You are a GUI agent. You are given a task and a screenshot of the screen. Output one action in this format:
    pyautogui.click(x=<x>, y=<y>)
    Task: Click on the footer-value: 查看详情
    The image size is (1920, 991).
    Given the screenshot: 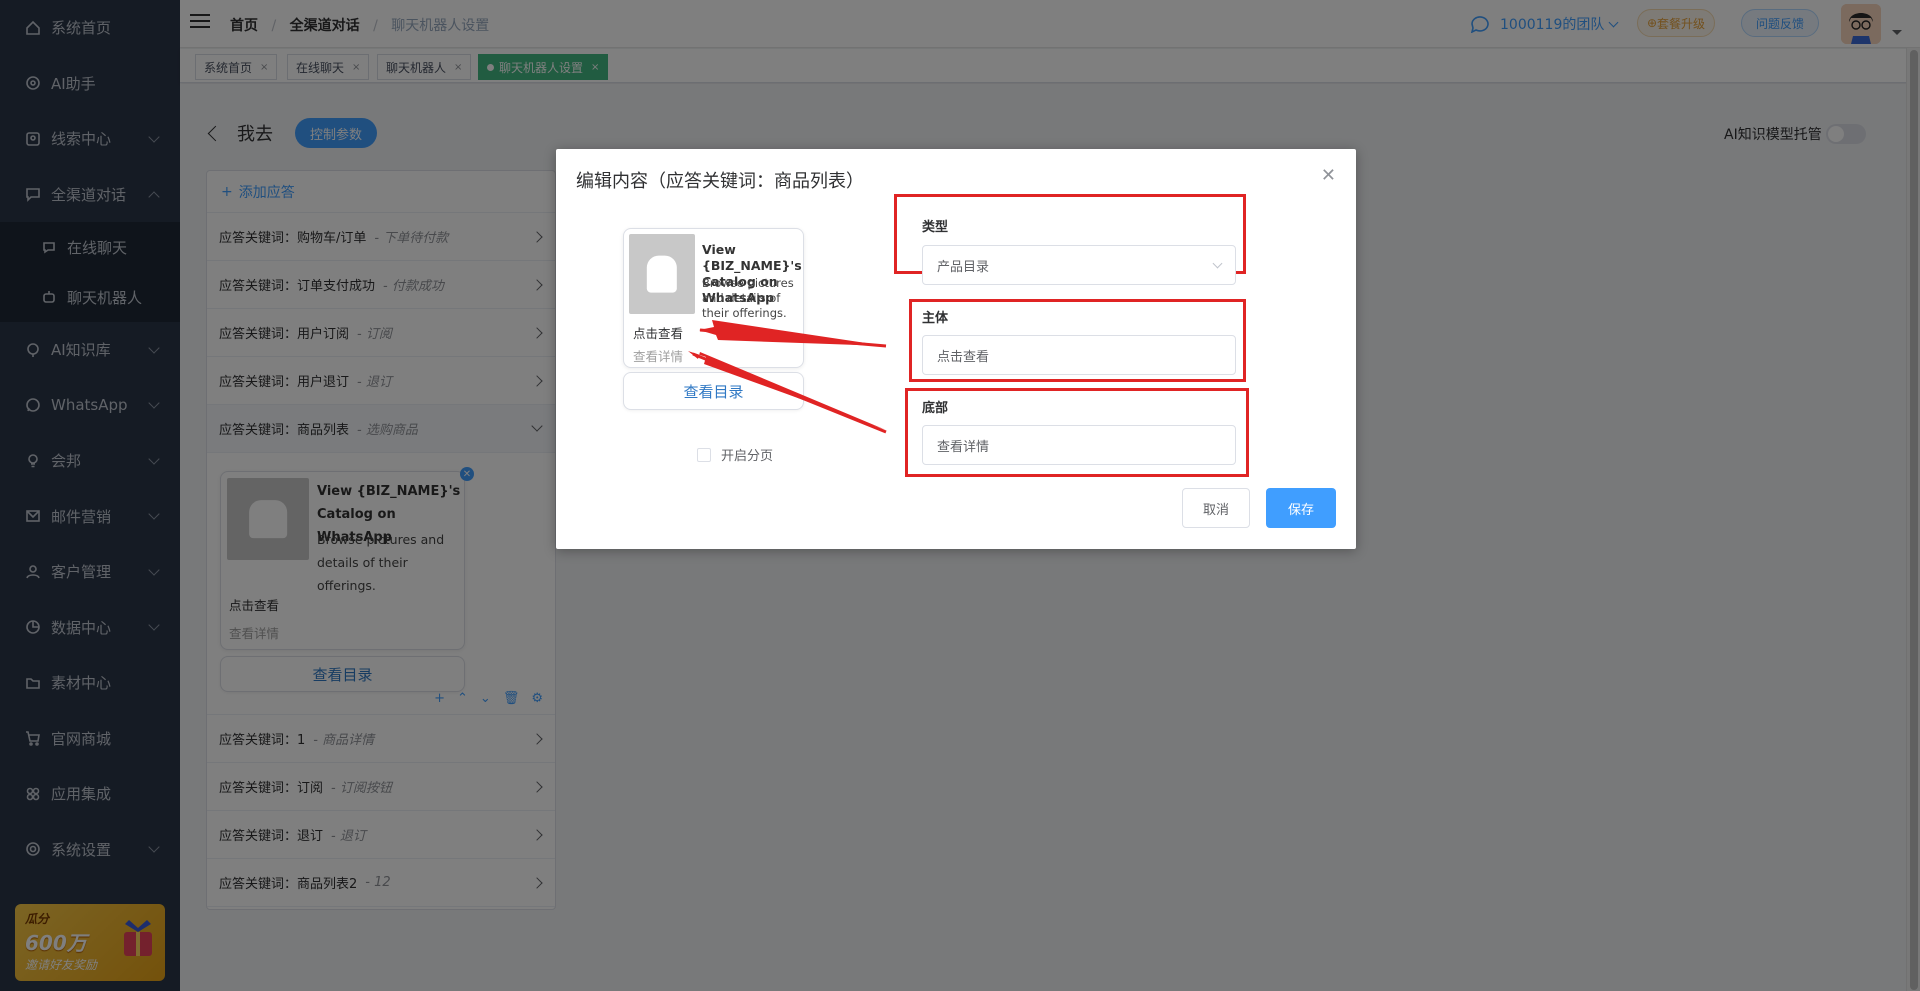 What is the action you would take?
    pyautogui.click(x=963, y=447)
    